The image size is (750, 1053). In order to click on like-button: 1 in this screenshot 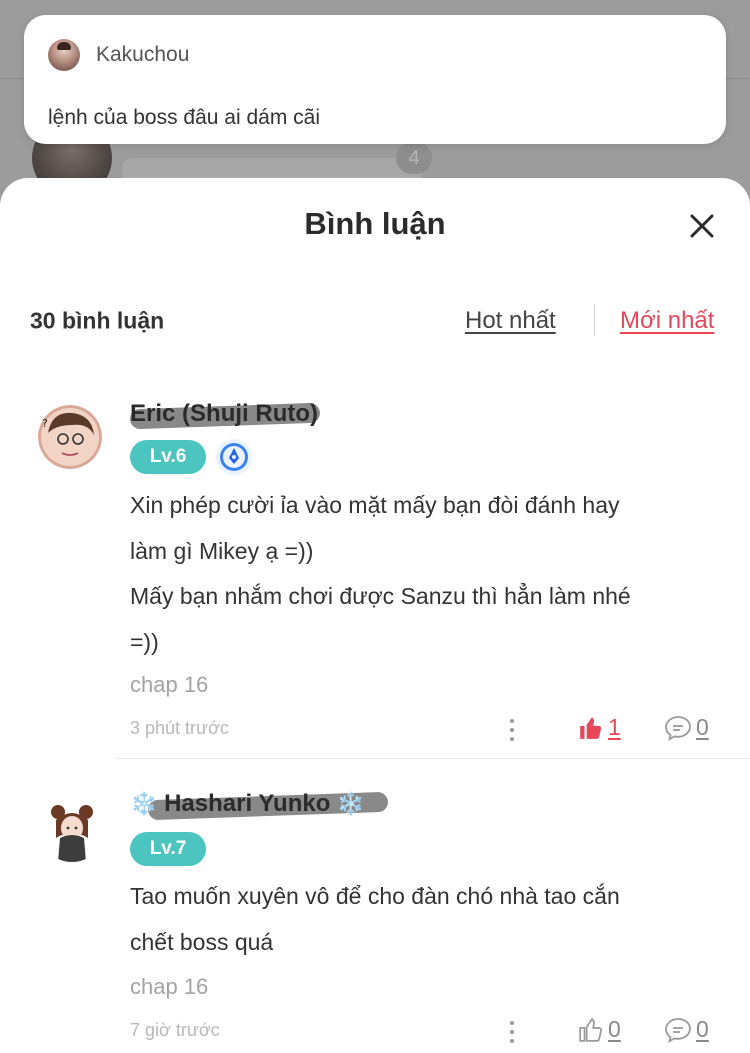, I will do `click(599, 727)`.